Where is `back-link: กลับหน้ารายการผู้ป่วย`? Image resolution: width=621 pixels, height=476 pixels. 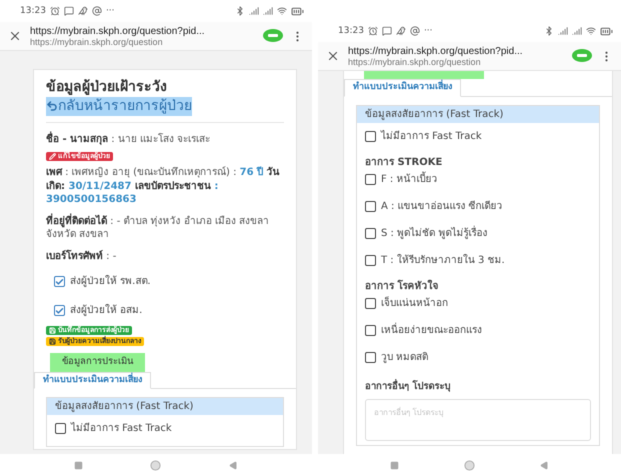
back-link: กลับหน้ารายการผู้ป่วย is located at coordinates (119, 106).